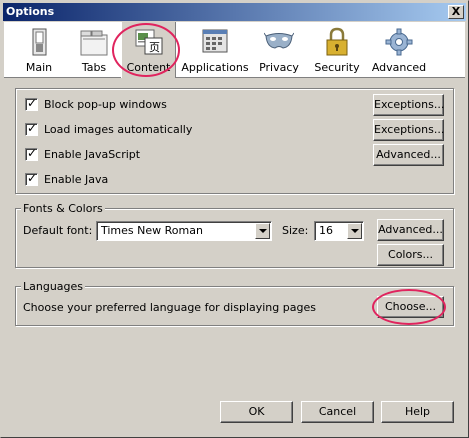 This screenshot has height=438, width=469. I want to click on enable-java-row: ✓ Enable Java, so click(66, 179).